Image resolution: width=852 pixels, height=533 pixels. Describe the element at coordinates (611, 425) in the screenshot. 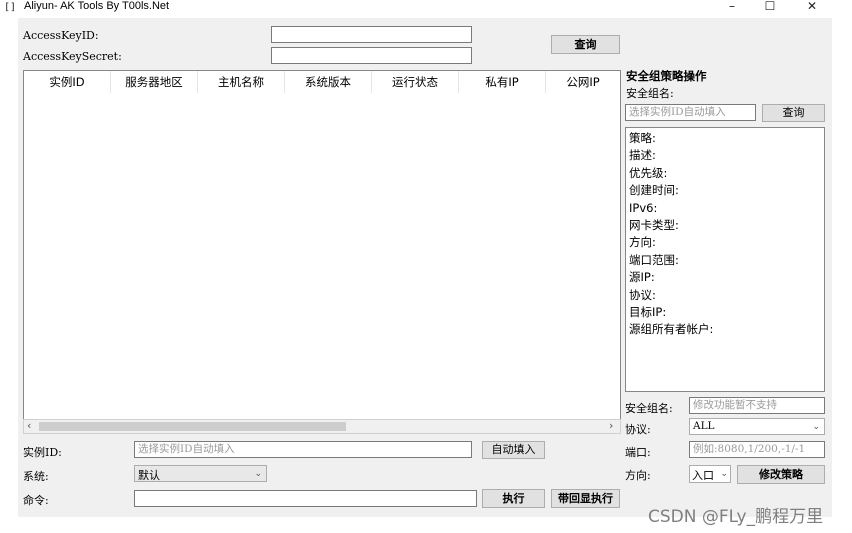

I see `scroll-right-icon: ›` at that location.